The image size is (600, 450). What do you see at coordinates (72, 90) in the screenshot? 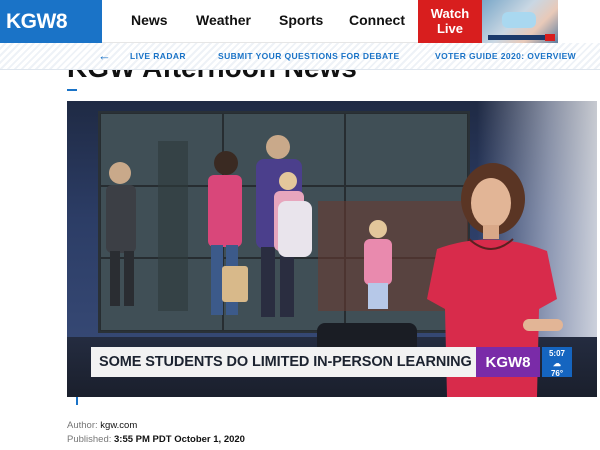
I see `headline-accent` at bounding box center [72, 90].